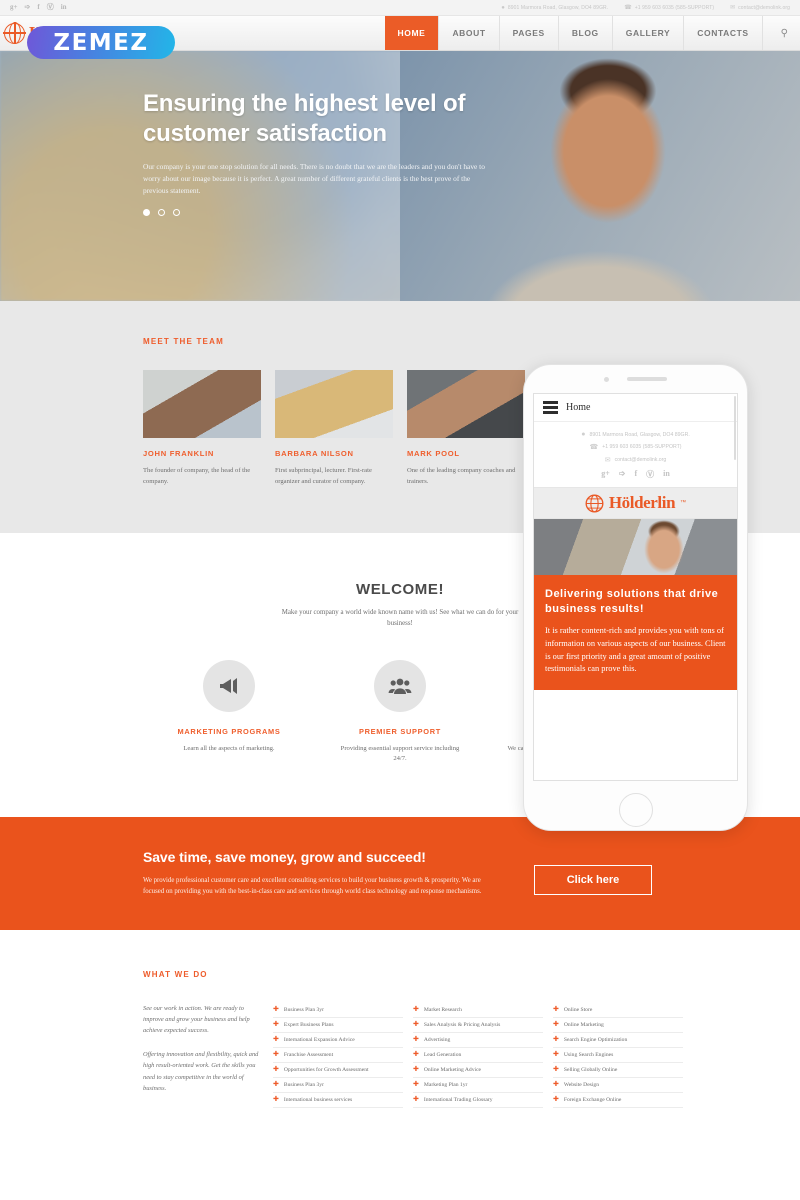  What do you see at coordinates (640, 460) in the screenshot?
I see `phone-email-text: contact@demolink.org` at bounding box center [640, 460].